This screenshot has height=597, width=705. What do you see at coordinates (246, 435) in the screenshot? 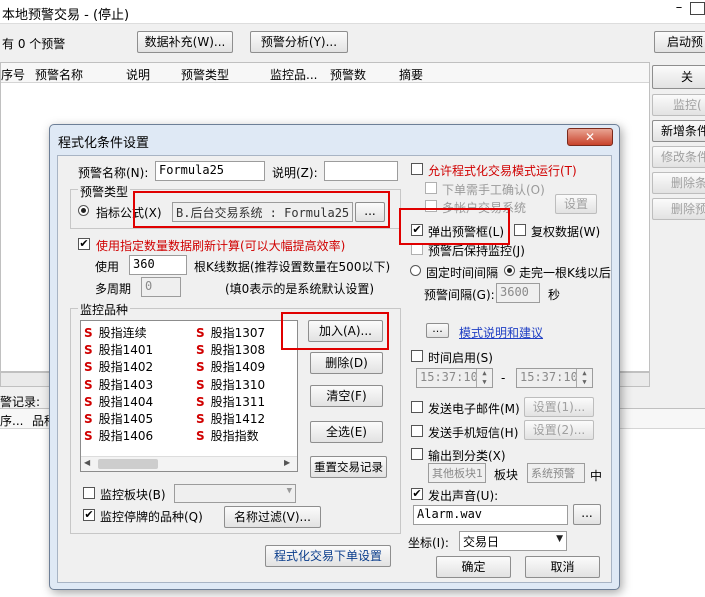
I see `list-item: S 股指指数` at bounding box center [246, 435].